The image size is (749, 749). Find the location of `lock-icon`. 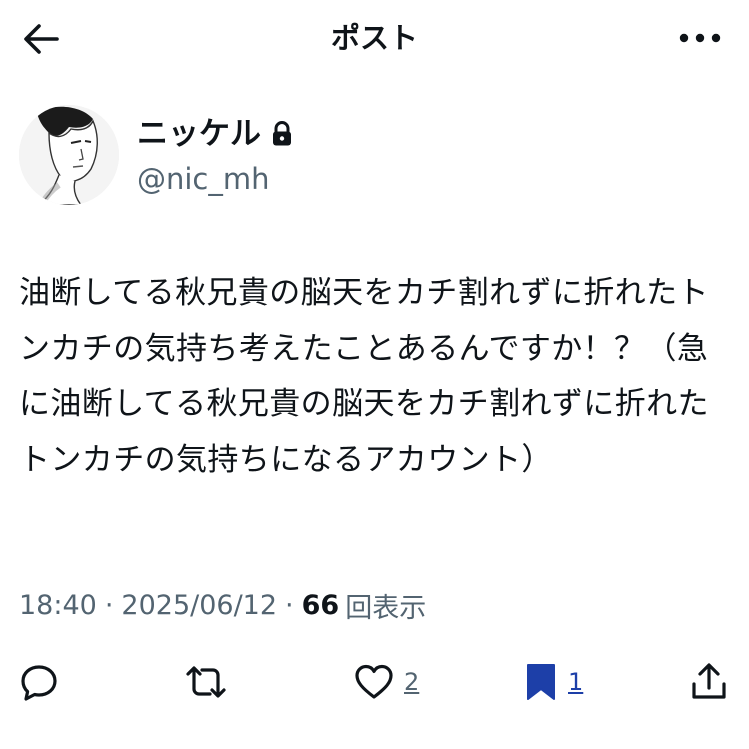

lock-icon is located at coordinates (283, 134).